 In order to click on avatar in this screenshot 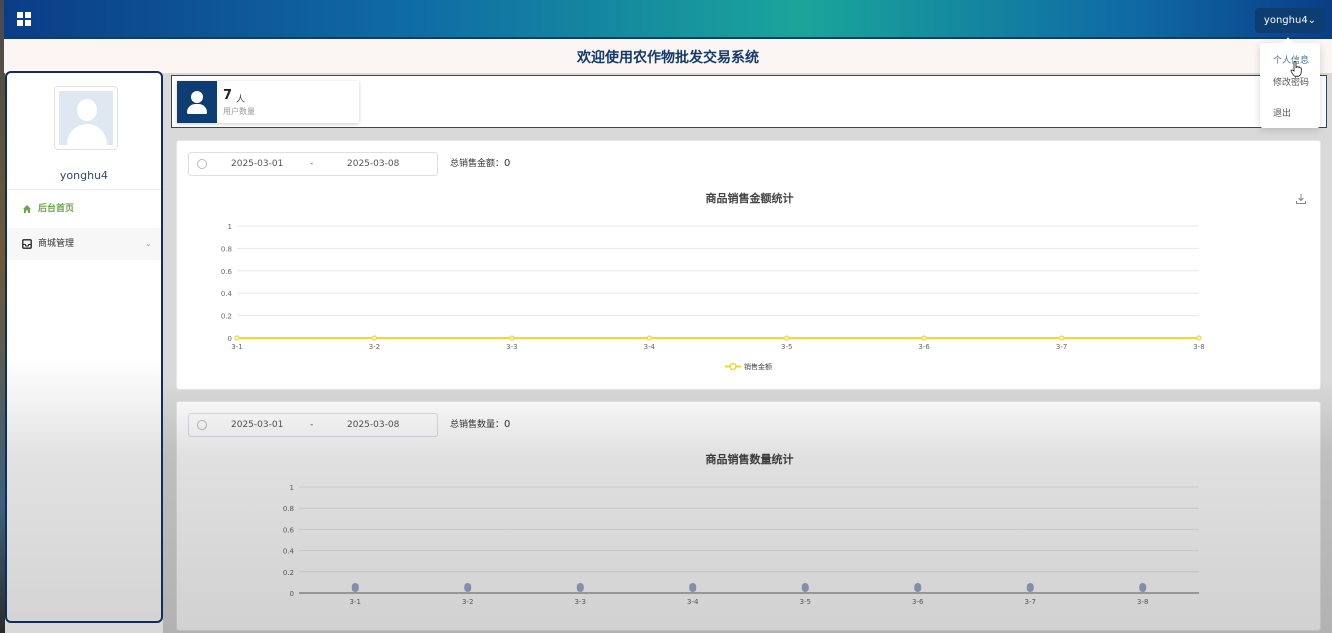, I will do `click(86, 118)`.